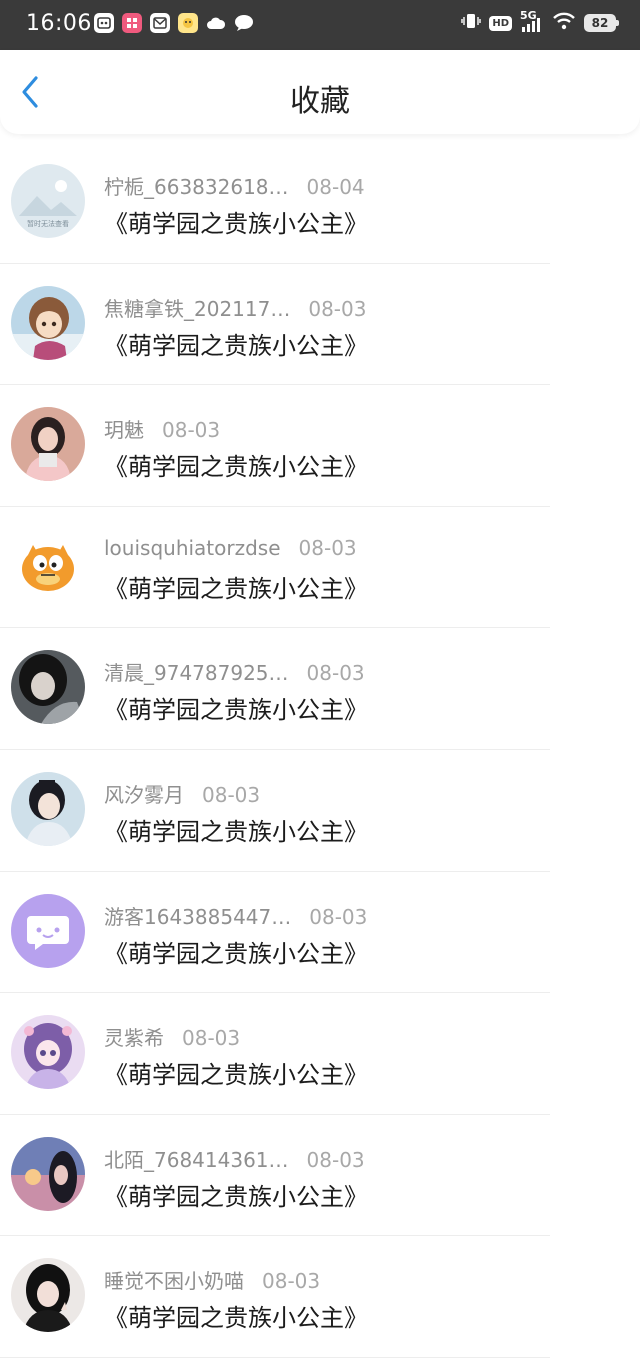  I want to click on network-type-label: 5G, so click(528, 15).